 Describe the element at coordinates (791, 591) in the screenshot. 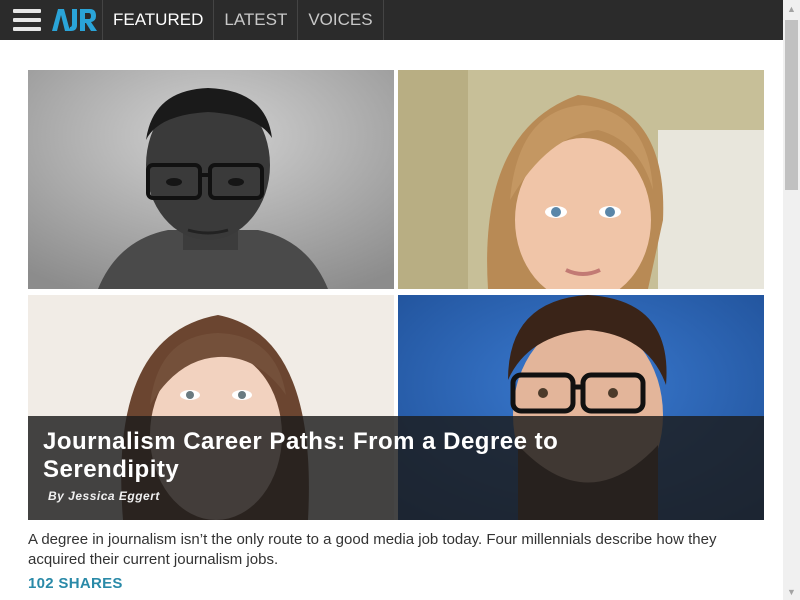

I see `scroll-down-icon: ▼` at that location.